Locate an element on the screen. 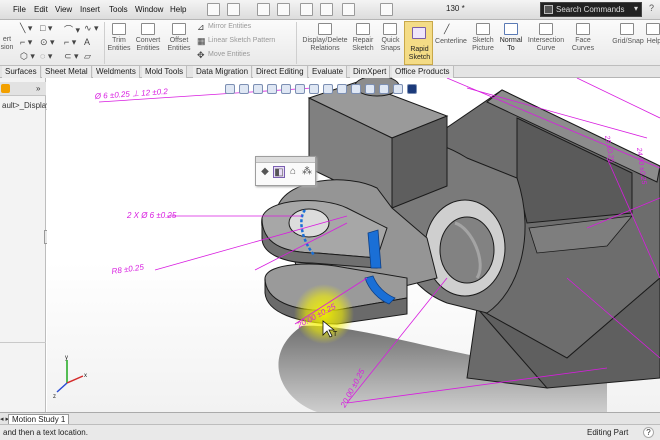 Image resolution: width=660 pixels, height=440 pixels. tab-evaluate: Evaluate is located at coordinates (328, 72).